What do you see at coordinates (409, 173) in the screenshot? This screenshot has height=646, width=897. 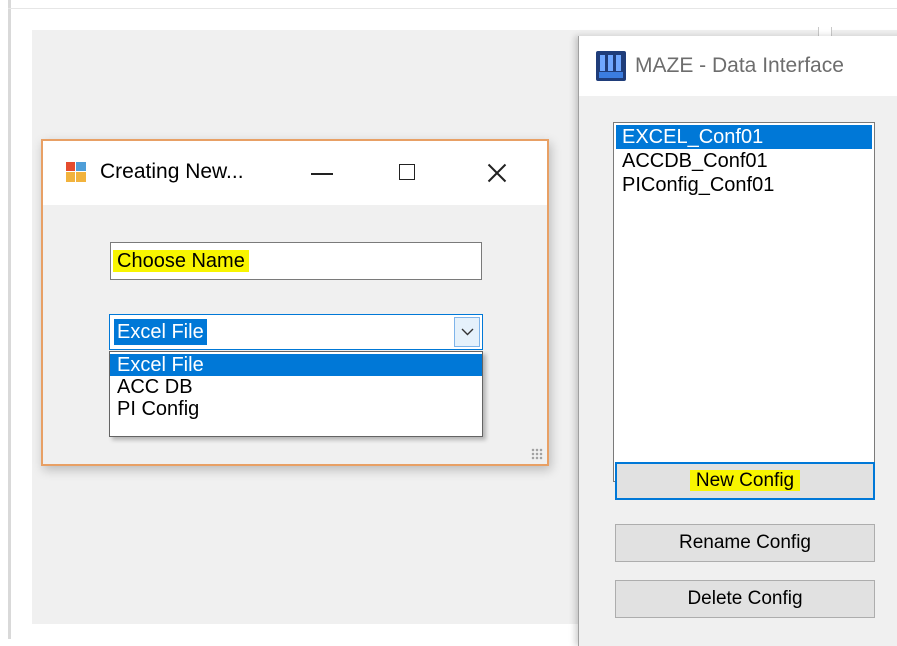 I see `maximize-icon` at bounding box center [409, 173].